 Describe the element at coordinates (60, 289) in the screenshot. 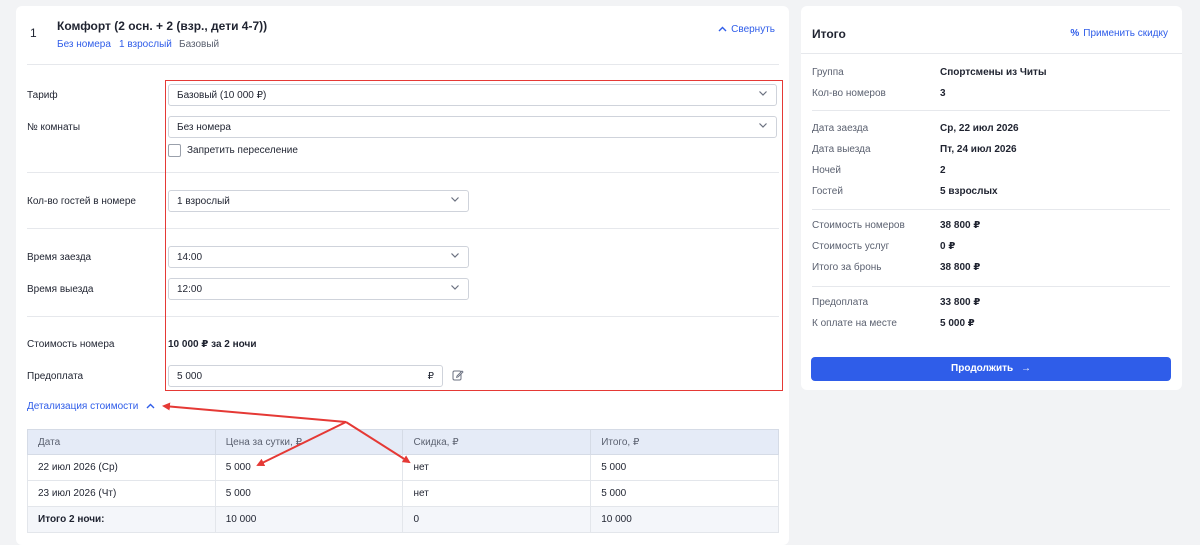

I see `checkout-time-label: Время выезда` at that location.